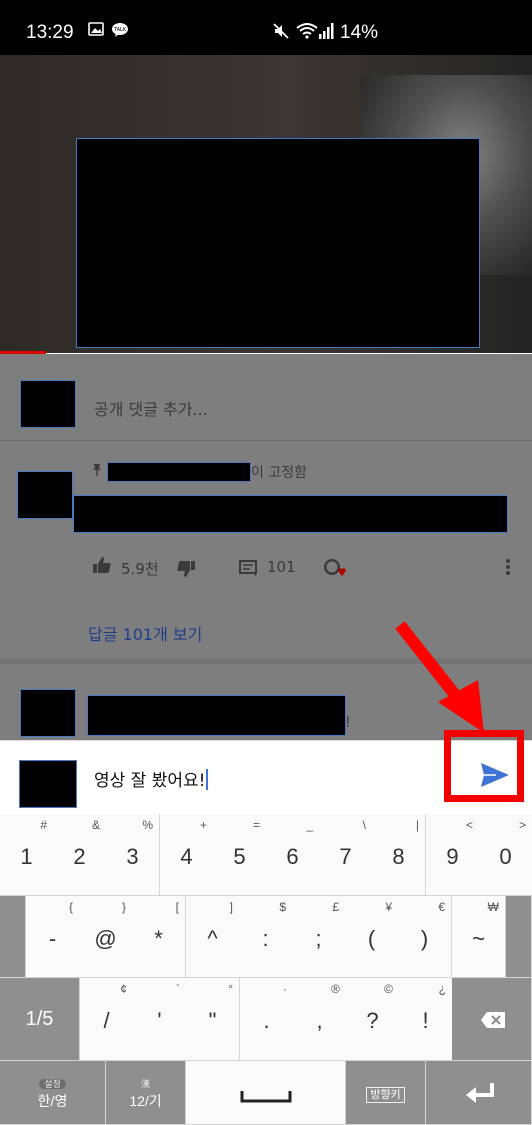 Image resolution: width=532 pixels, height=1125 pixels. What do you see at coordinates (159, 937) in the screenshot?
I see `key-keyboard-row2-2: [*` at bounding box center [159, 937].